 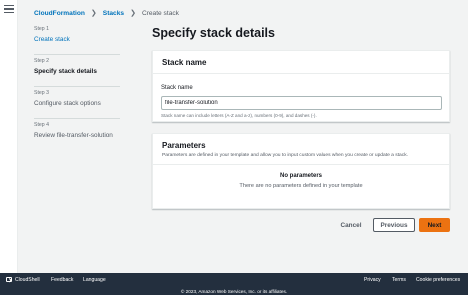 I want to click on cloudshell-button: CloudShell, so click(x=23, y=280).